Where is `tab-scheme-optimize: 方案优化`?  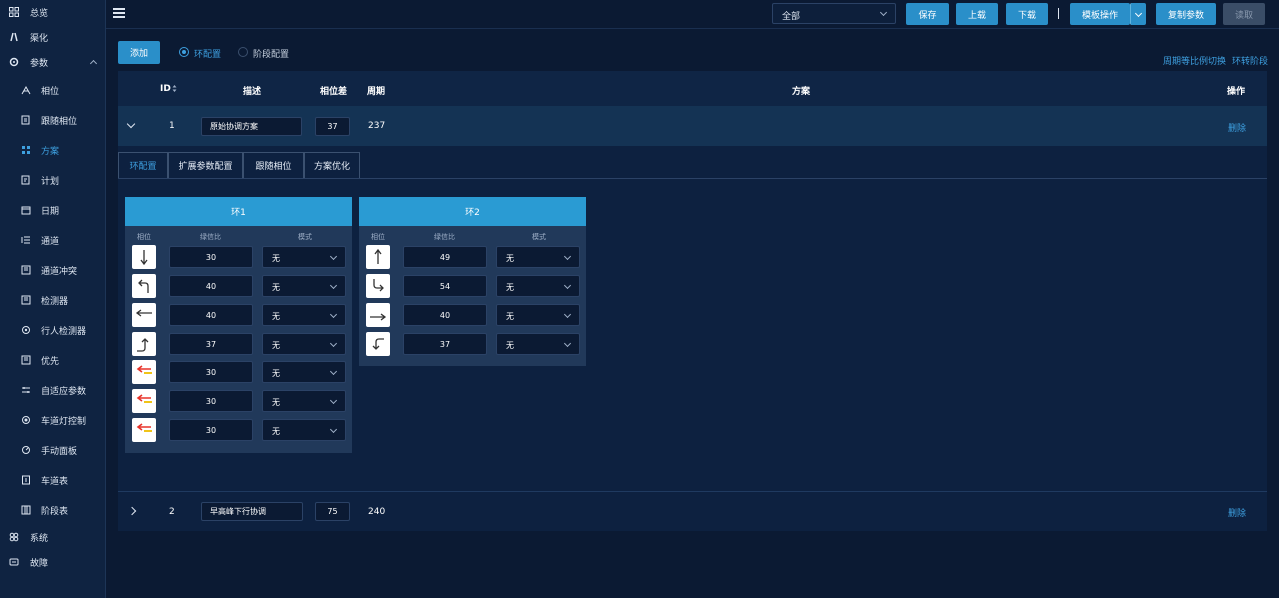 tab-scheme-optimize: 方案优化 is located at coordinates (332, 165).